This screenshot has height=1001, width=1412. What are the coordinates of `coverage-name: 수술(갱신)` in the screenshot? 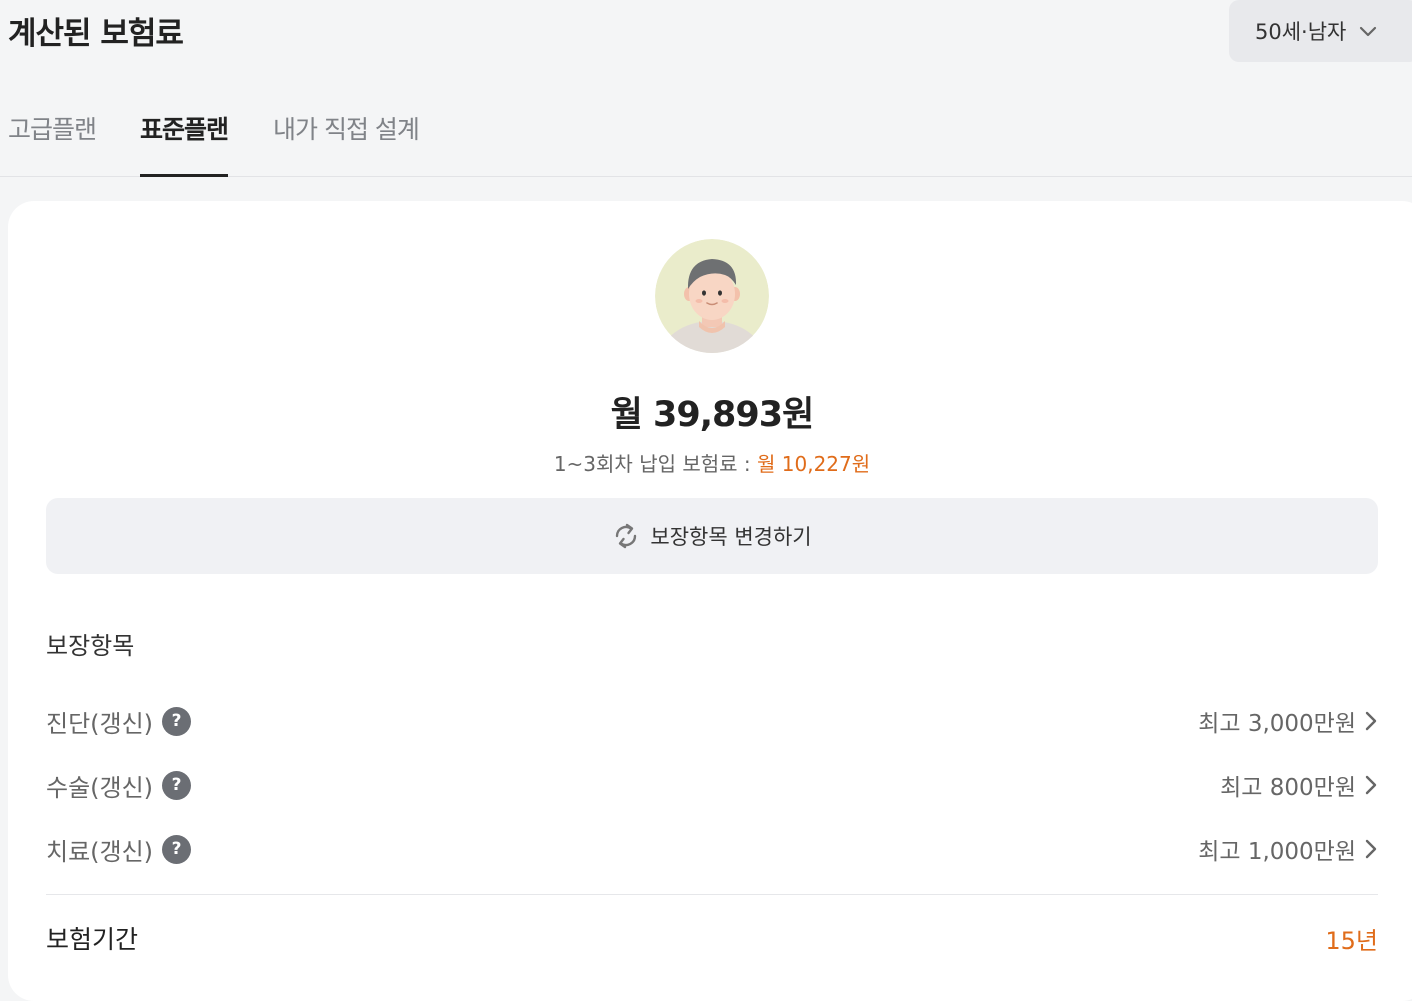 It's located at (100, 787).